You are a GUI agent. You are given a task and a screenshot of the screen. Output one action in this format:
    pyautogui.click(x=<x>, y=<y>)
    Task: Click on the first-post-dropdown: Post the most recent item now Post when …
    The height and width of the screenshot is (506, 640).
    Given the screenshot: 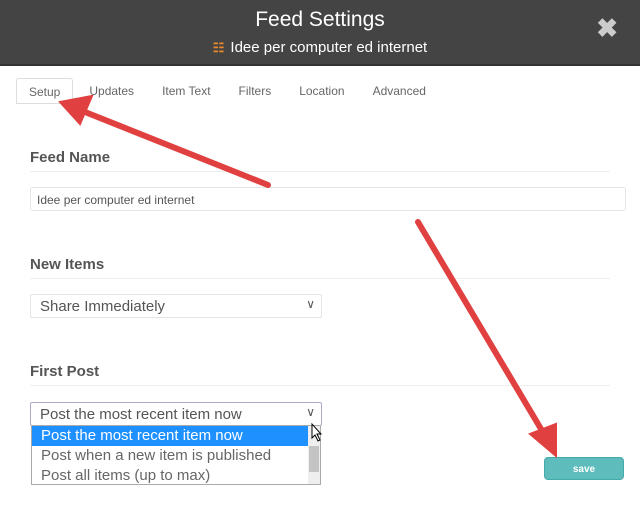 What is the action you would take?
    pyautogui.click(x=176, y=455)
    